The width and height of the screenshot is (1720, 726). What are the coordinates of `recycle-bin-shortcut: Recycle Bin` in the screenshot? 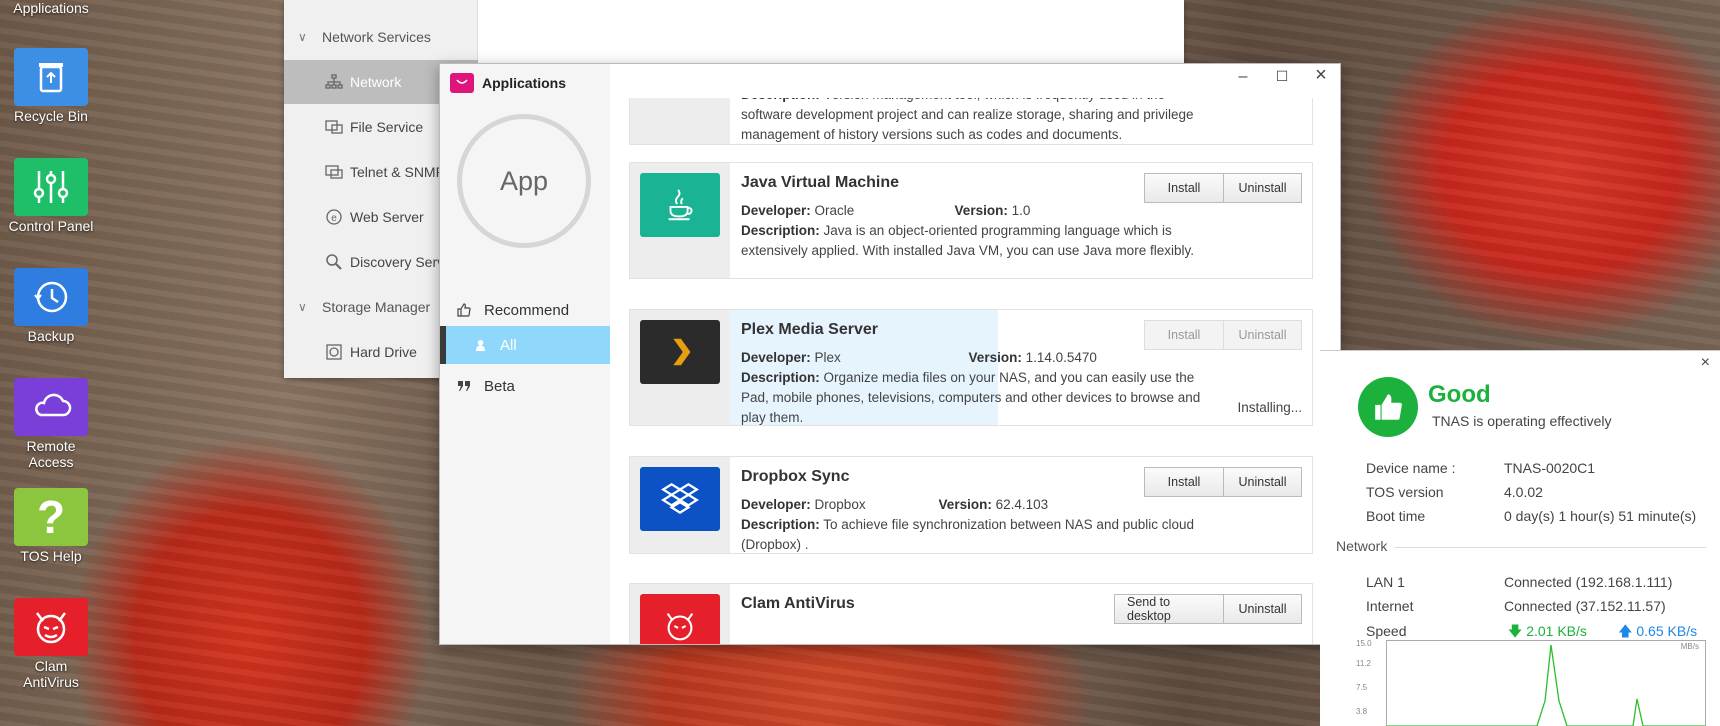 It's located at (51, 86).